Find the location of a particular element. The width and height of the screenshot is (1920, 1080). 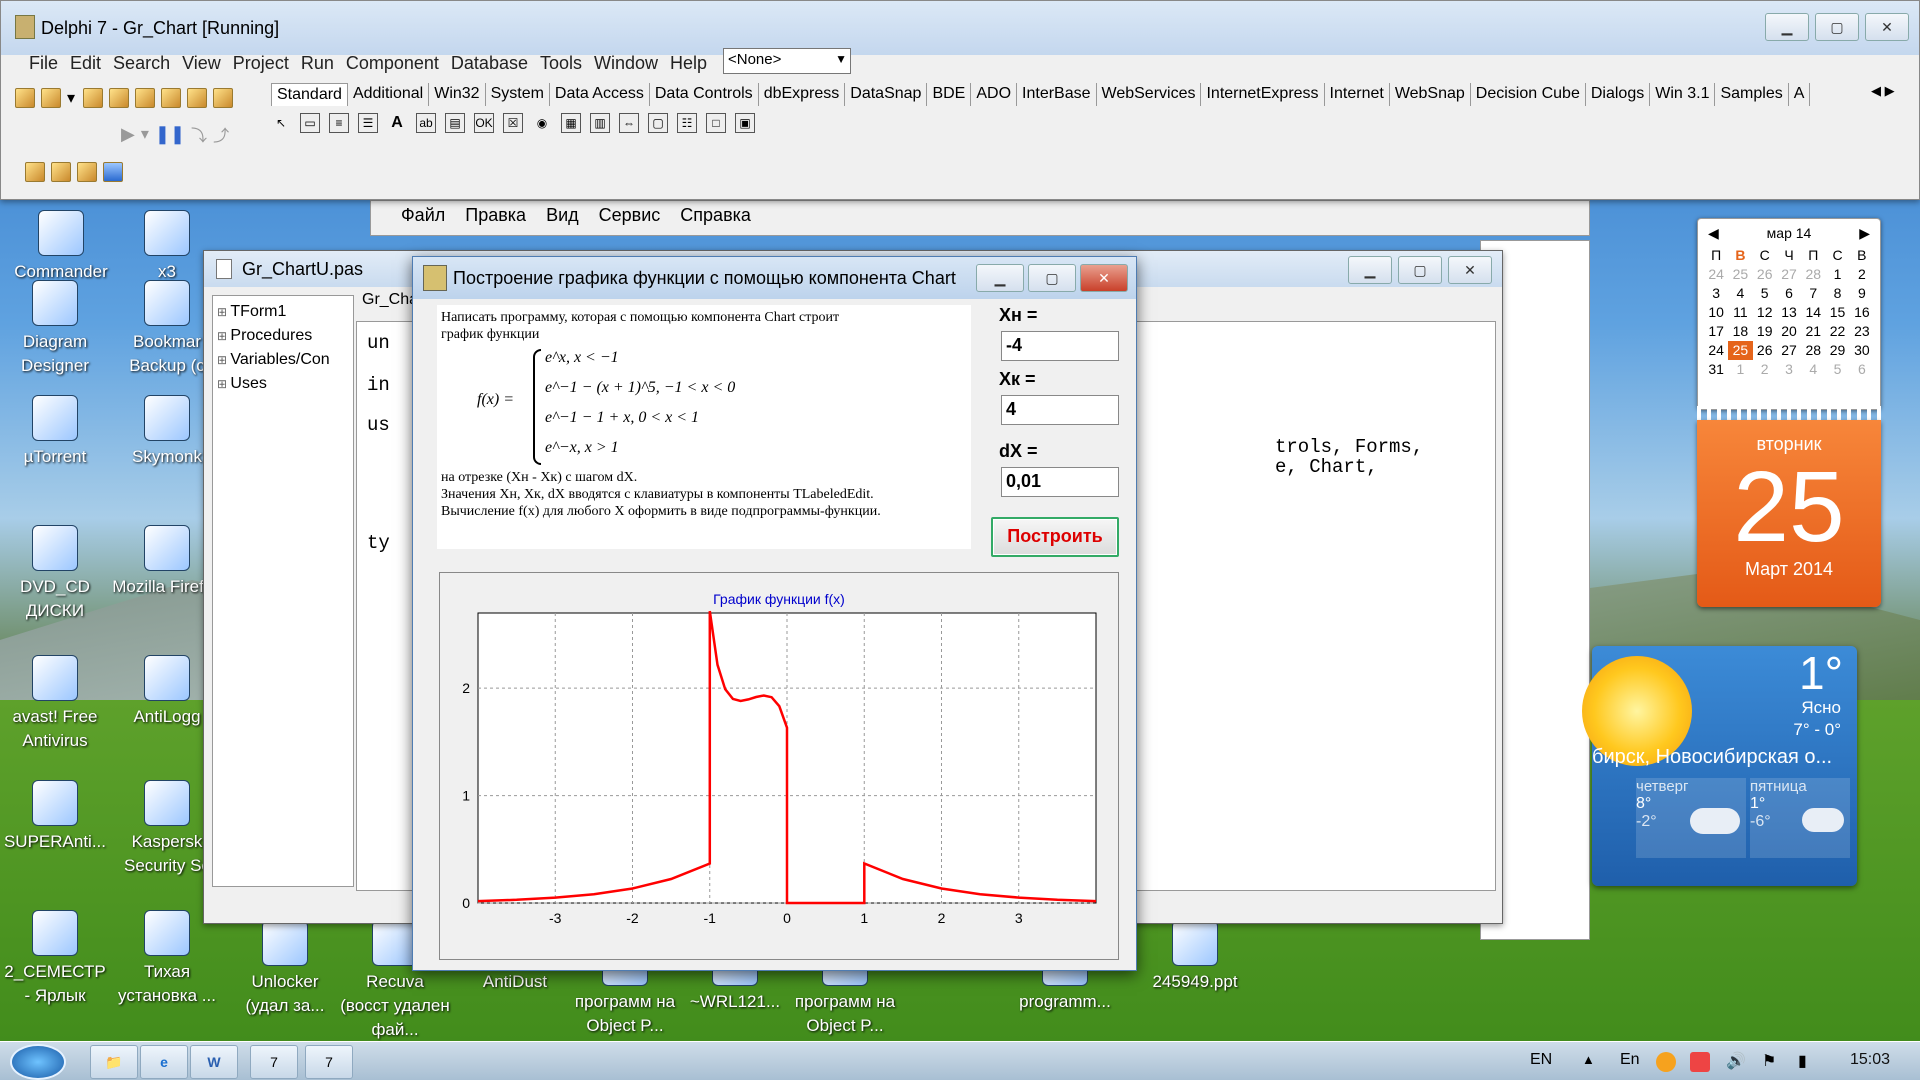

tab-samples: Samples is located at coordinates (1752, 94).